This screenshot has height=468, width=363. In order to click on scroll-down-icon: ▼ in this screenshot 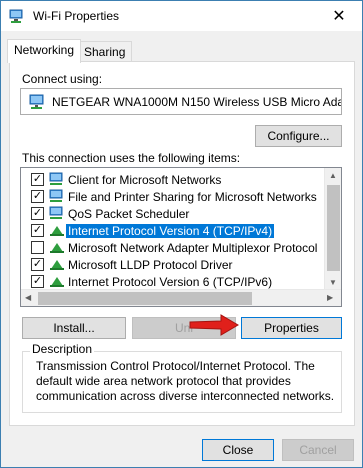, I will do `click(333, 282)`.